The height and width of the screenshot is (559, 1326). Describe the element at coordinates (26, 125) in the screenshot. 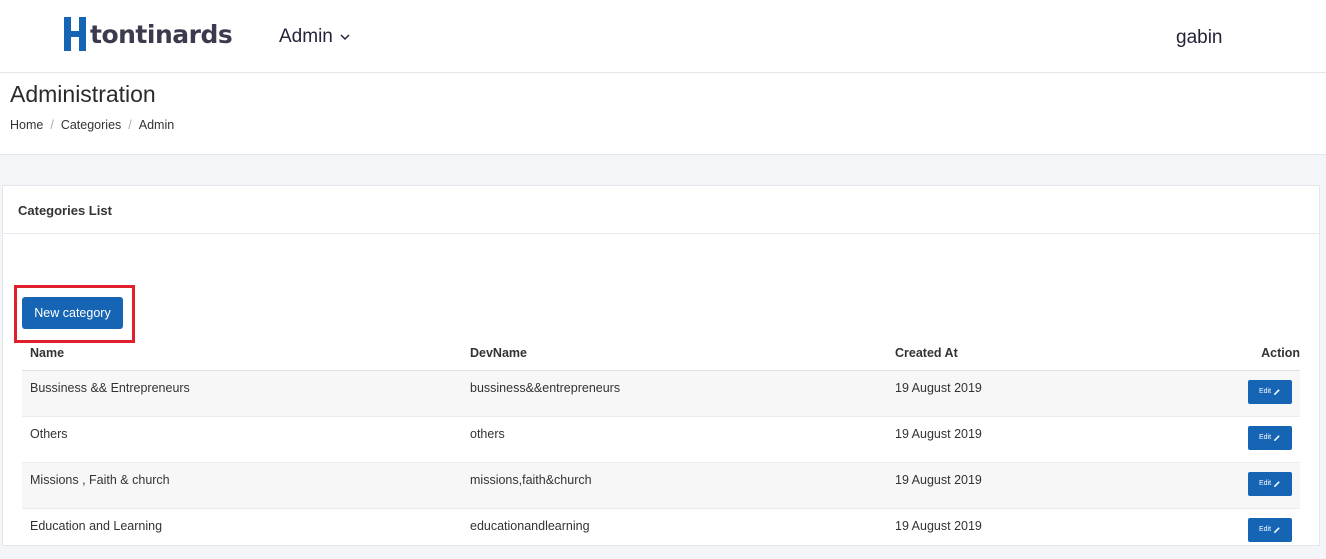

I see `breadcrumb-home: Home` at that location.